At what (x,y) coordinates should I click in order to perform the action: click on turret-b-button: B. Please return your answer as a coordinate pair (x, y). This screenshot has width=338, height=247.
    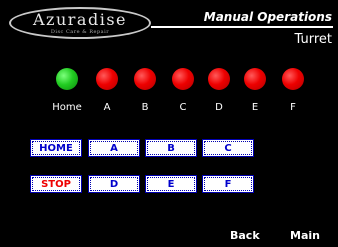
    Looking at the image, I should click on (171, 148).